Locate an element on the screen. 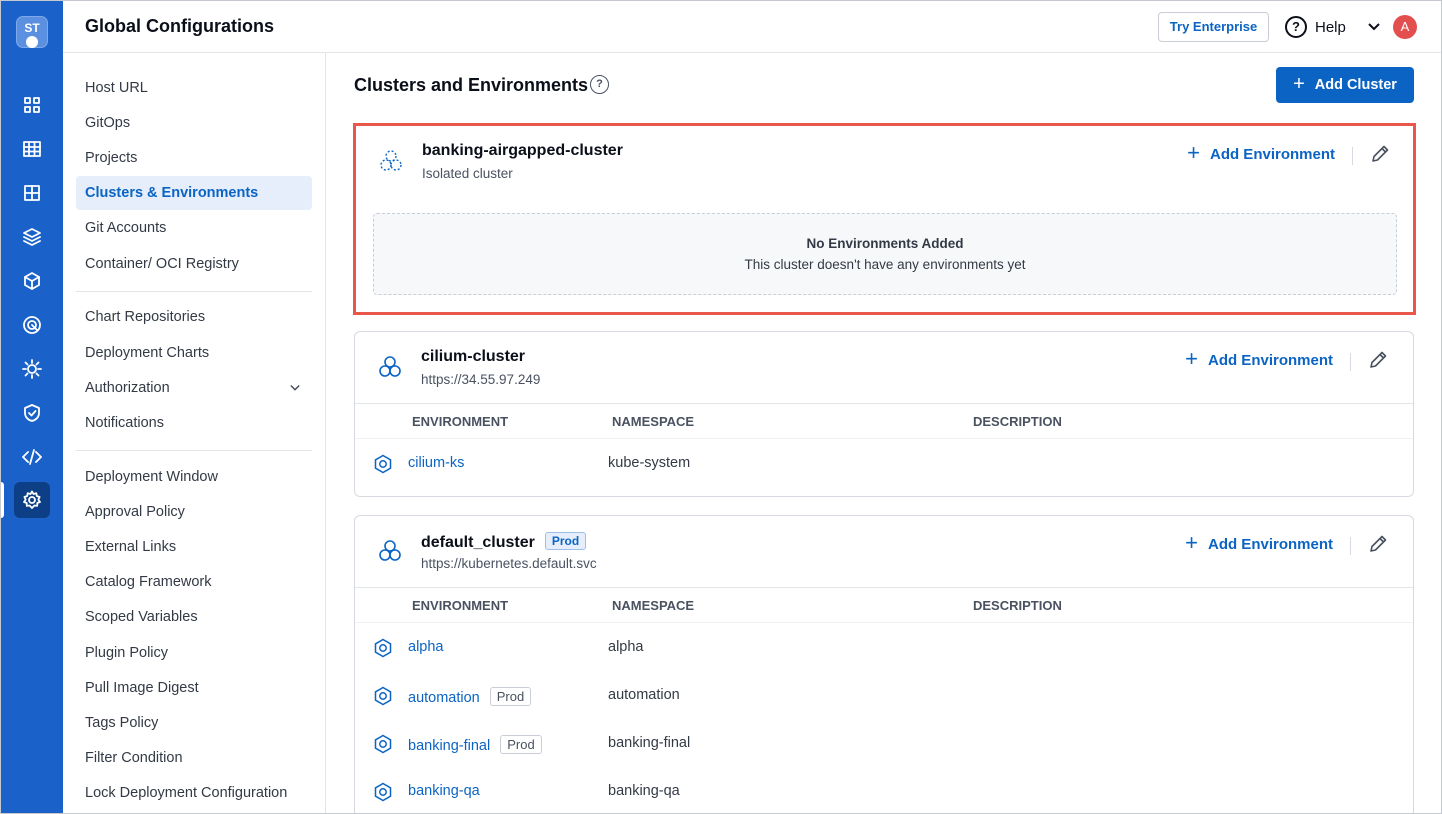 This screenshot has height=814, width=1442. sidebar-item-lock-deployment-configuration: Lock Deployment Configuration is located at coordinates (194, 793).